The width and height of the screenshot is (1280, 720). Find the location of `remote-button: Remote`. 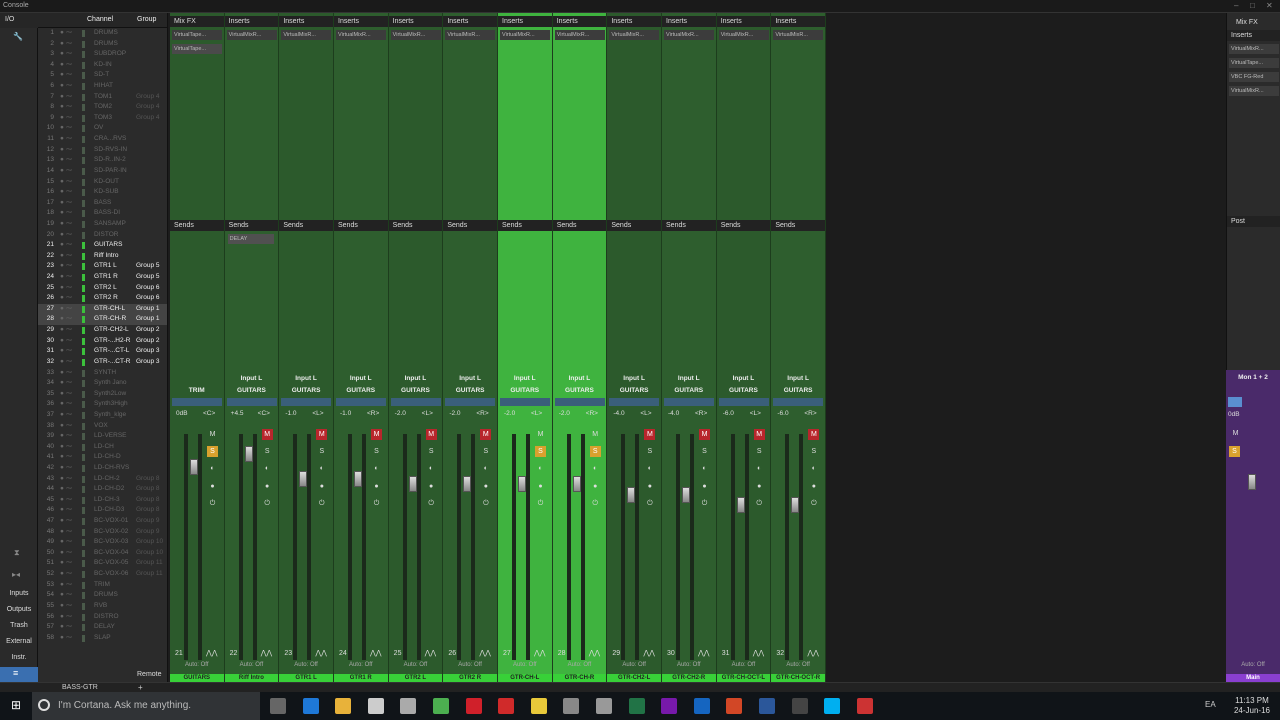

remote-button: Remote is located at coordinates (149, 674).